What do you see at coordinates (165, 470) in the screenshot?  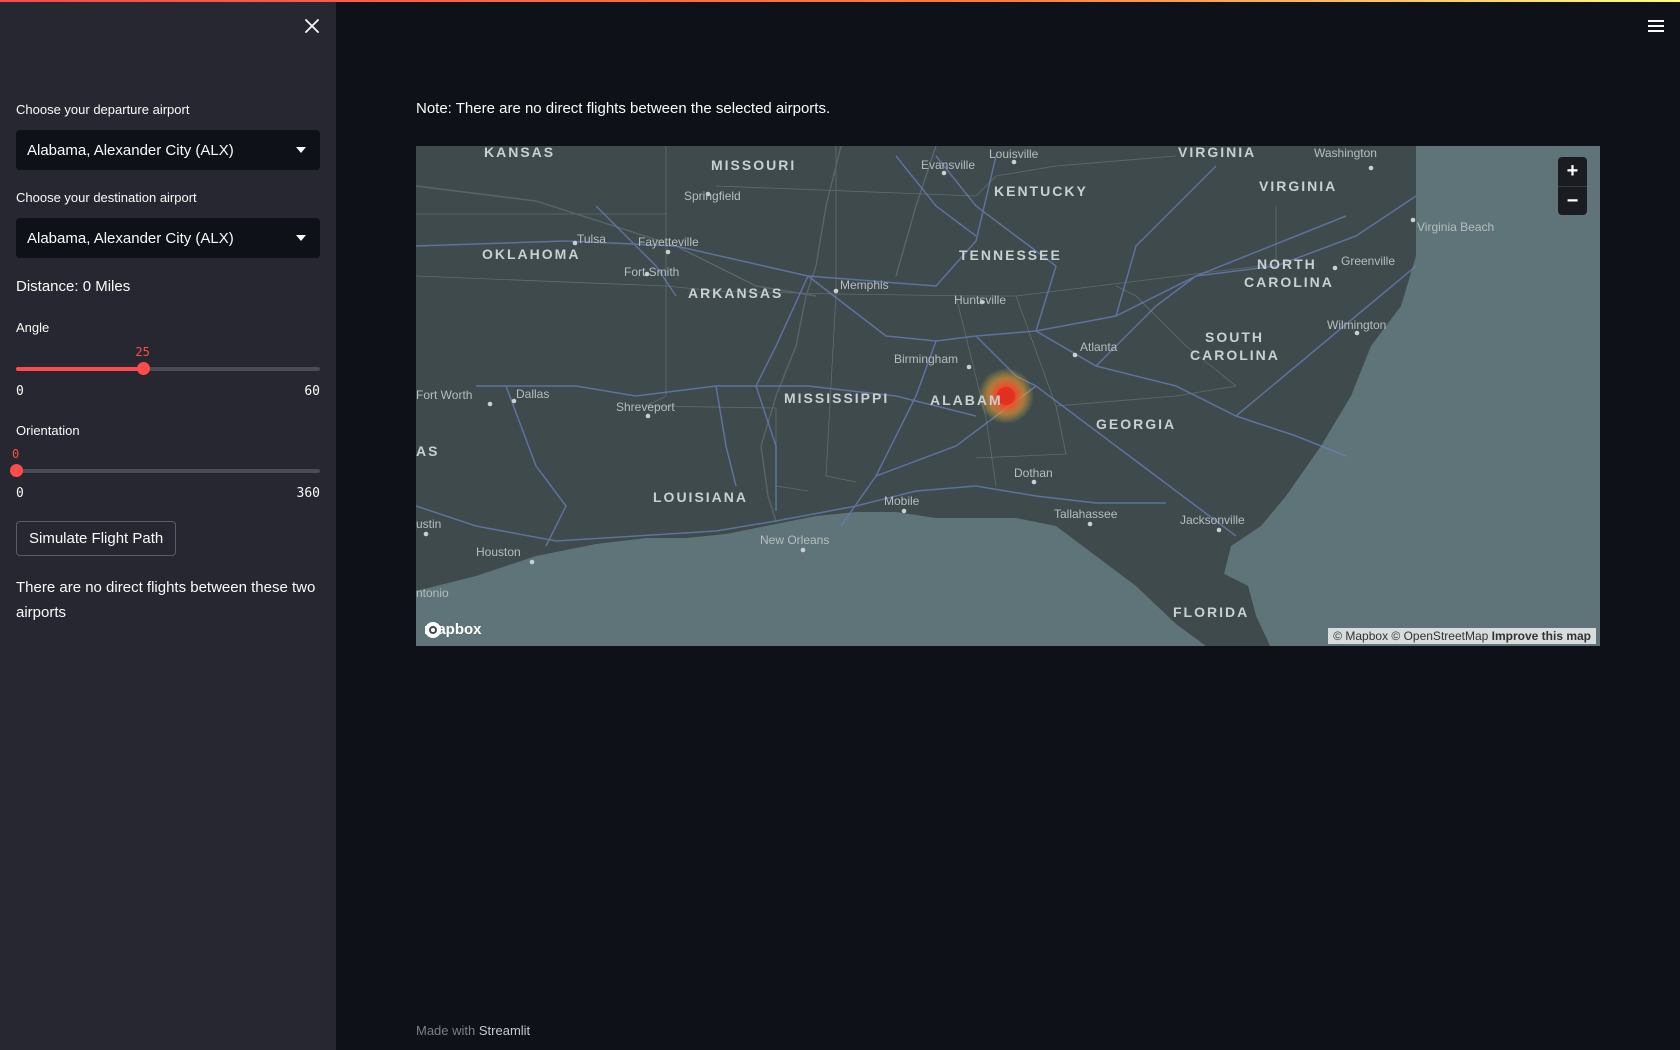 I see `orientation-slider` at bounding box center [165, 470].